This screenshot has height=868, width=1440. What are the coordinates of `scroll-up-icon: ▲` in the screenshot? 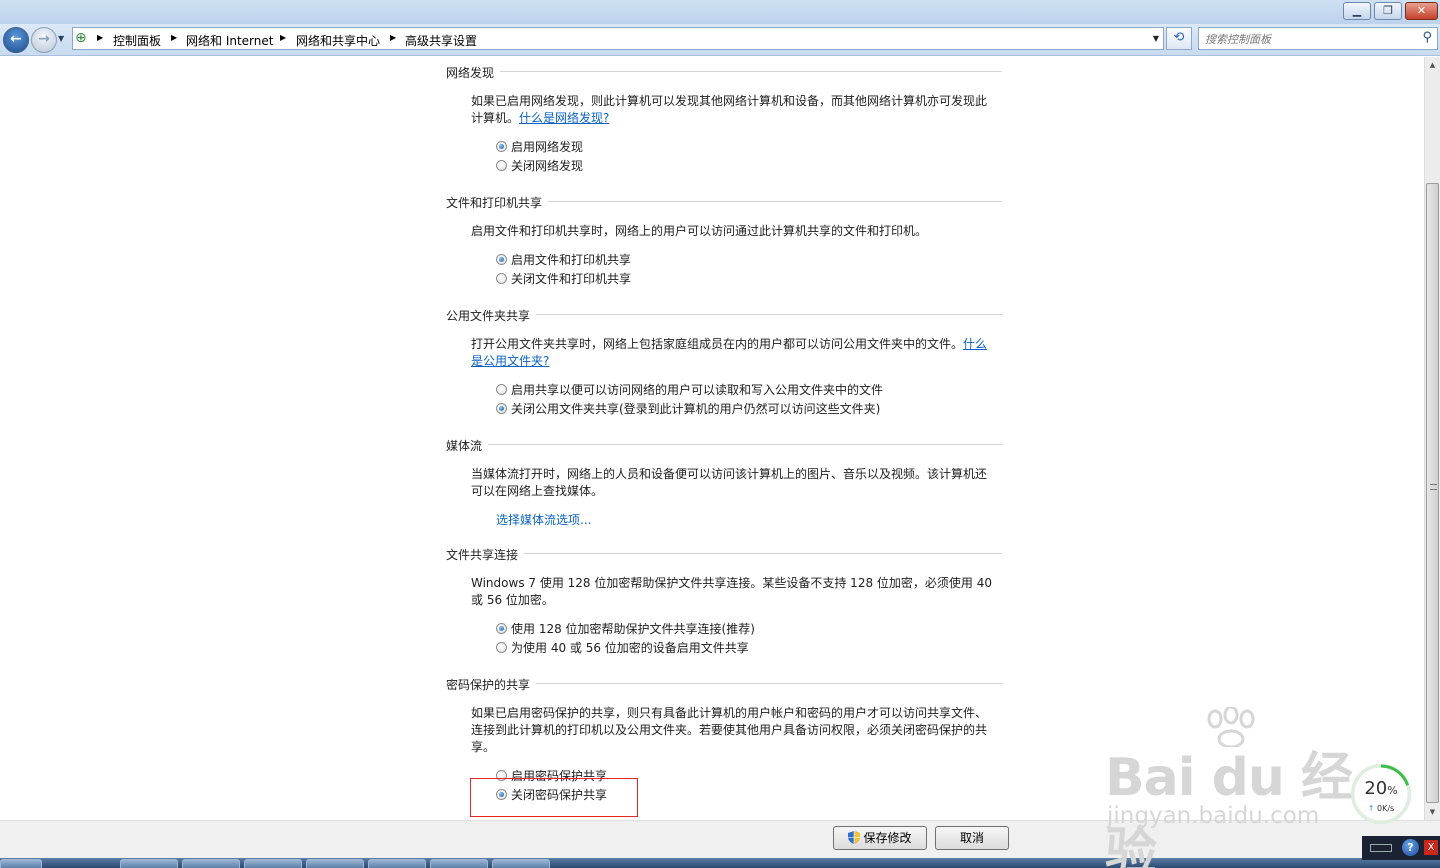 It's located at (1432, 65).